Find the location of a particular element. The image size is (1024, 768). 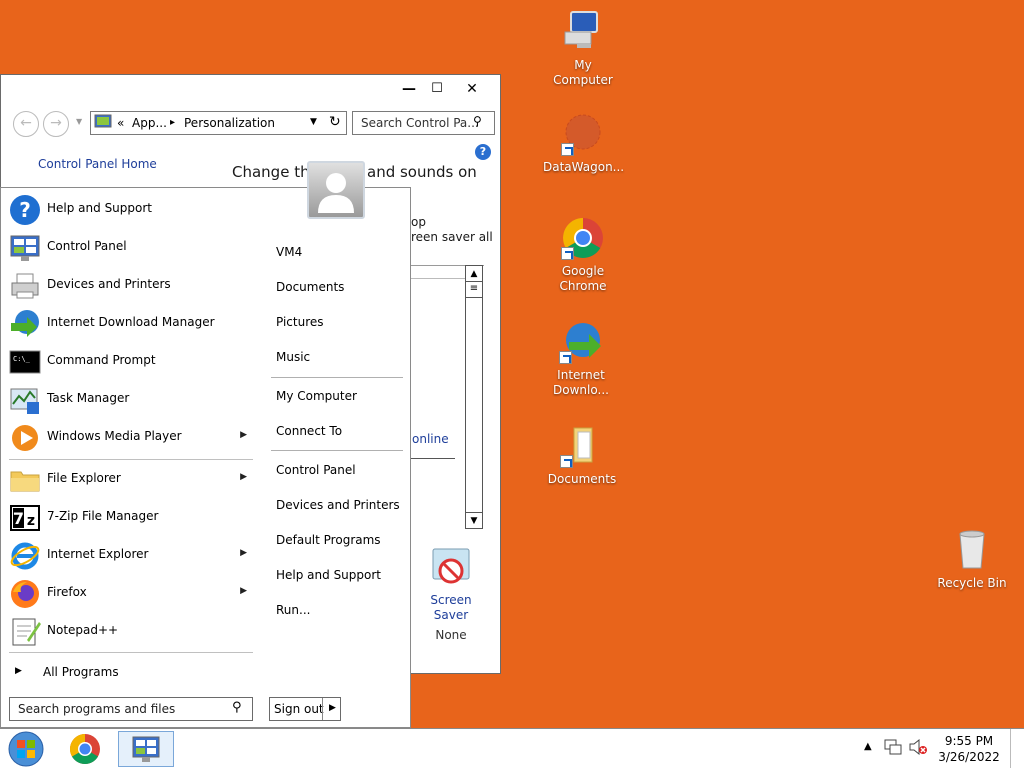

start-item-7zip-file-manager: 7z 7-Zip File Manager is located at coordinates (131, 518).